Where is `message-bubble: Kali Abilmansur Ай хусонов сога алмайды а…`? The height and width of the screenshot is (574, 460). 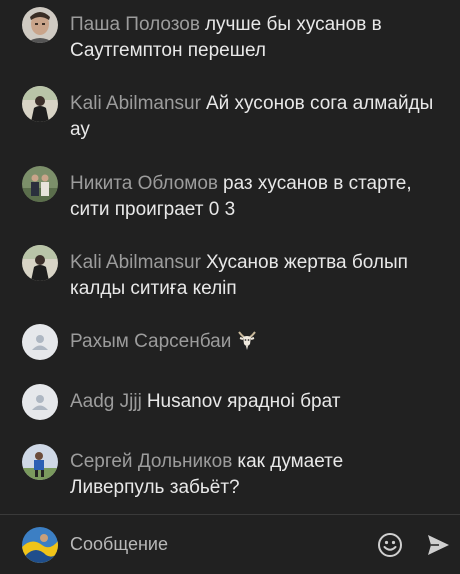
message-bubble: Kali Abilmansur Ай хусонов сога алмайды а… is located at coordinates (256, 117).